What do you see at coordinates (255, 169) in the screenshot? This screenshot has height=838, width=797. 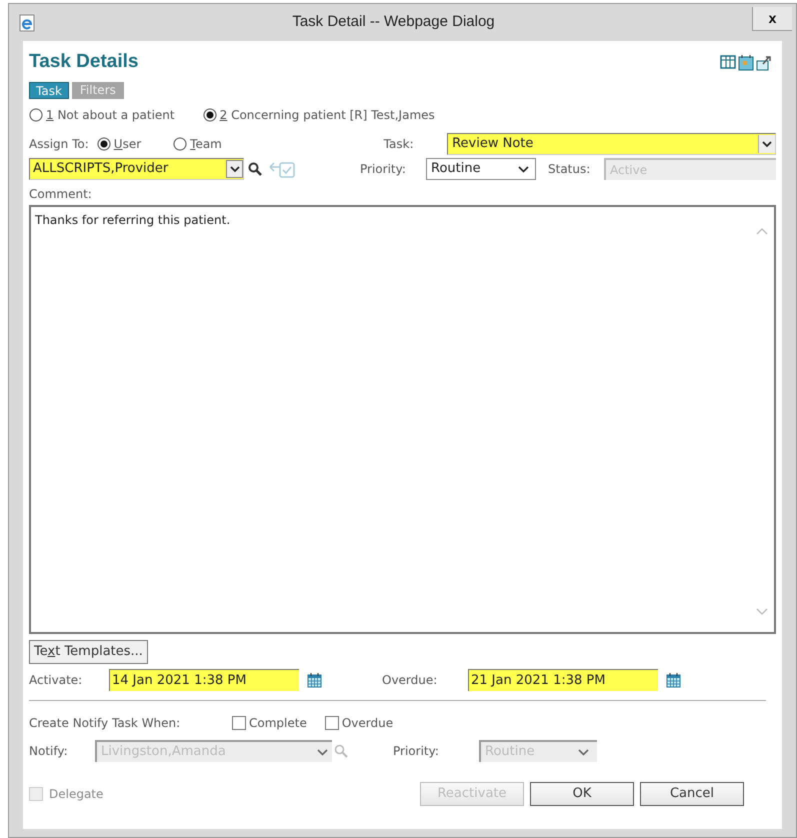 I see `search-icon` at bounding box center [255, 169].